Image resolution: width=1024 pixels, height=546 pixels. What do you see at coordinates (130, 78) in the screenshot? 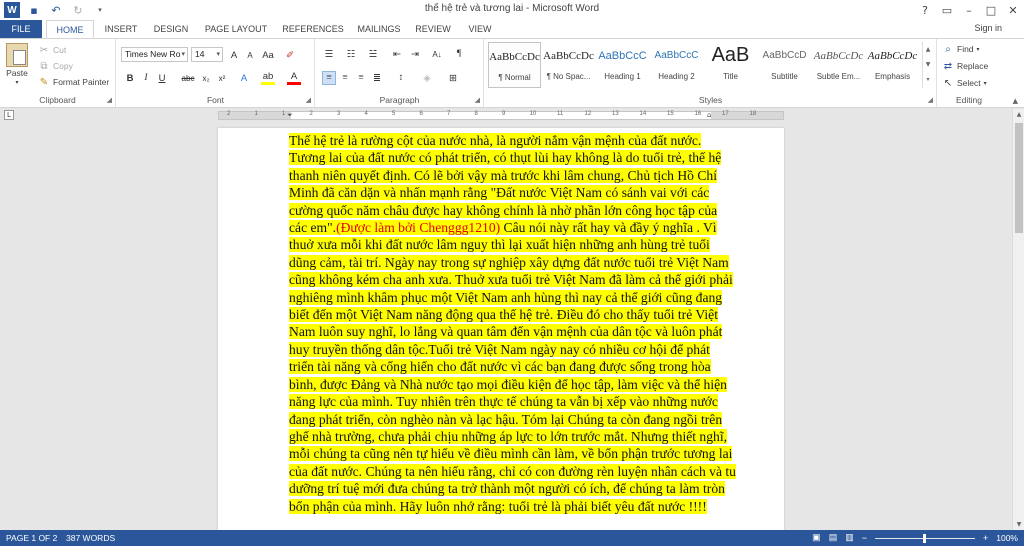
I see `bold-button: B` at bounding box center [130, 78].